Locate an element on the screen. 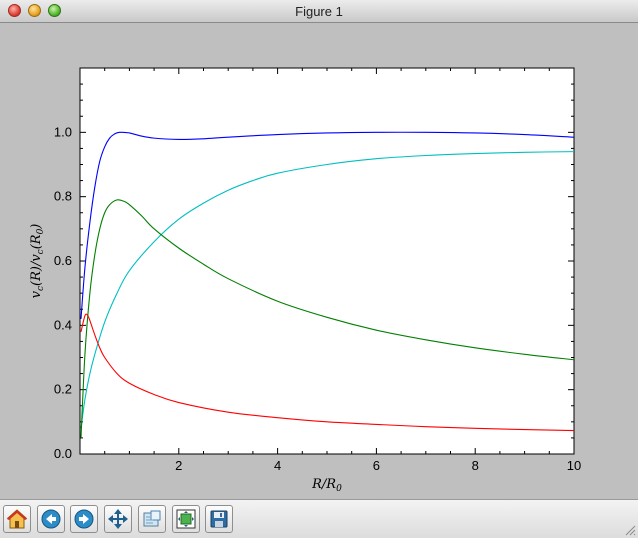 This screenshot has width=638, height=538. forward-button is located at coordinates (84, 519).